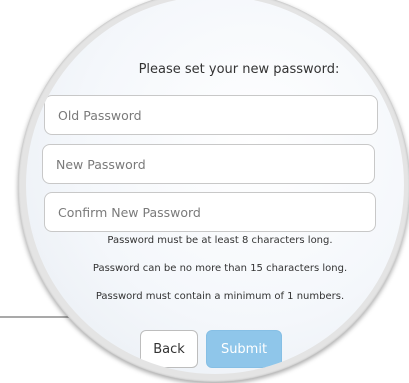 This screenshot has width=409, height=383. What do you see at coordinates (244, 349) in the screenshot?
I see `submit-button: Submit` at bounding box center [244, 349].